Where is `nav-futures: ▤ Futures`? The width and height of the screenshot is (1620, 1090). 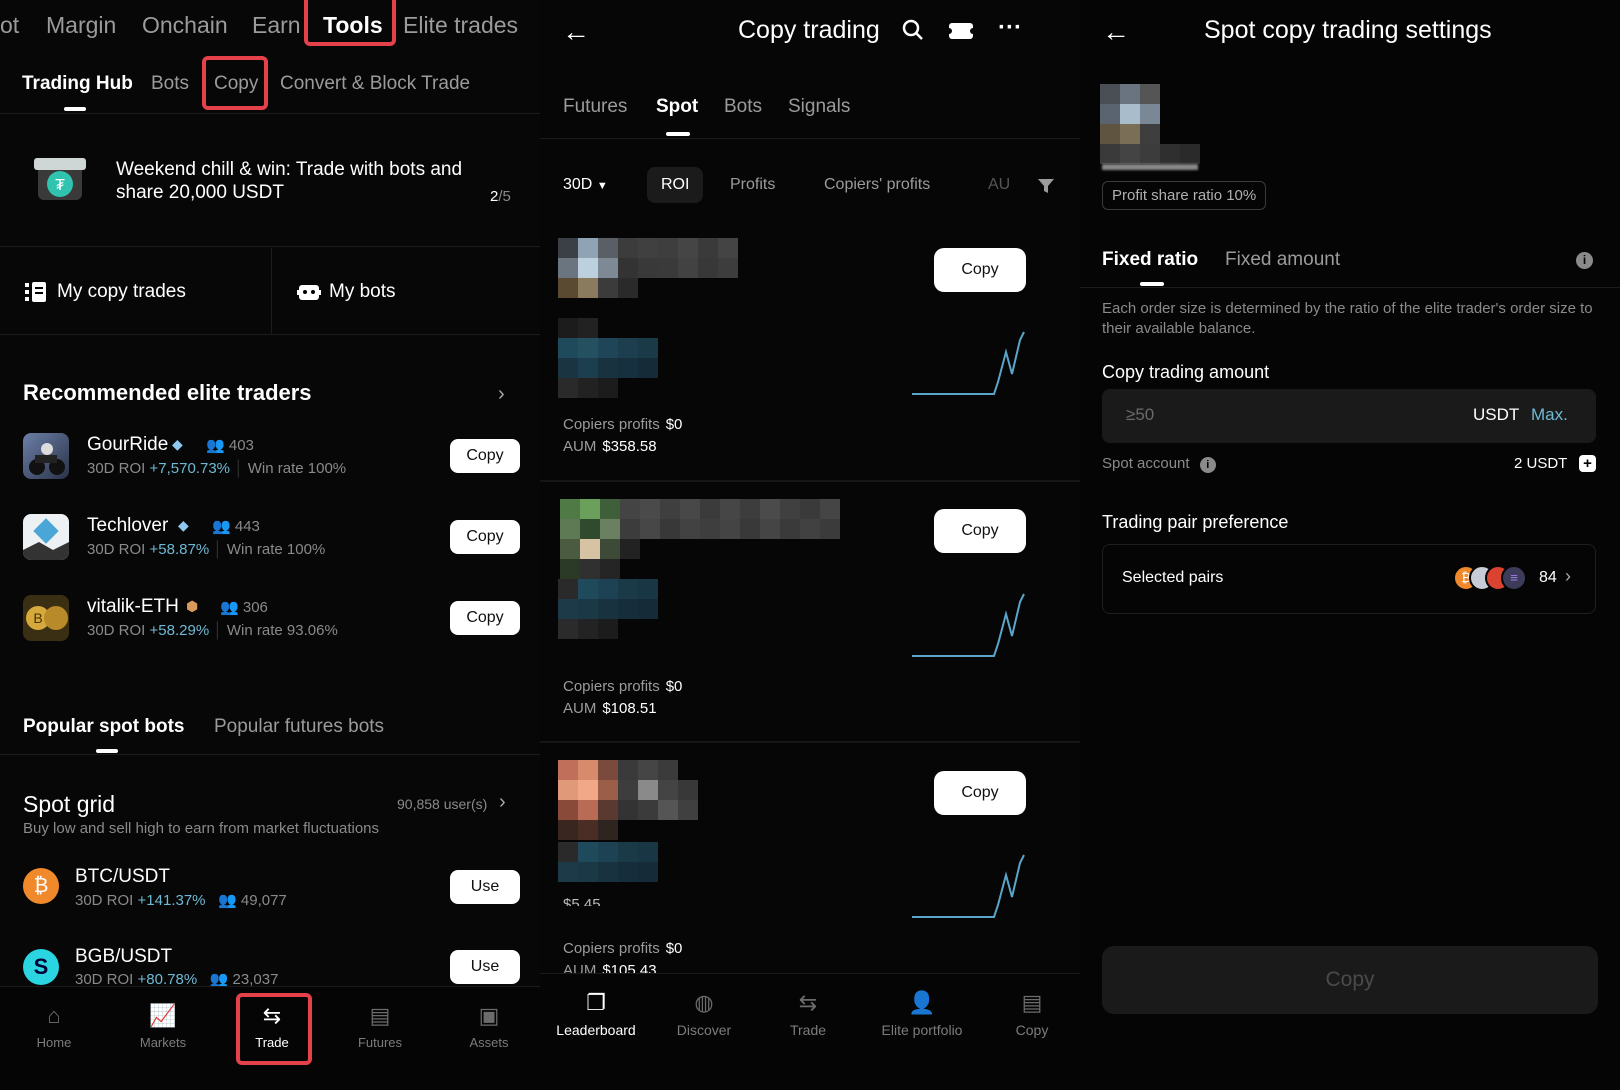 nav-futures: ▤ Futures is located at coordinates (380, 1026).